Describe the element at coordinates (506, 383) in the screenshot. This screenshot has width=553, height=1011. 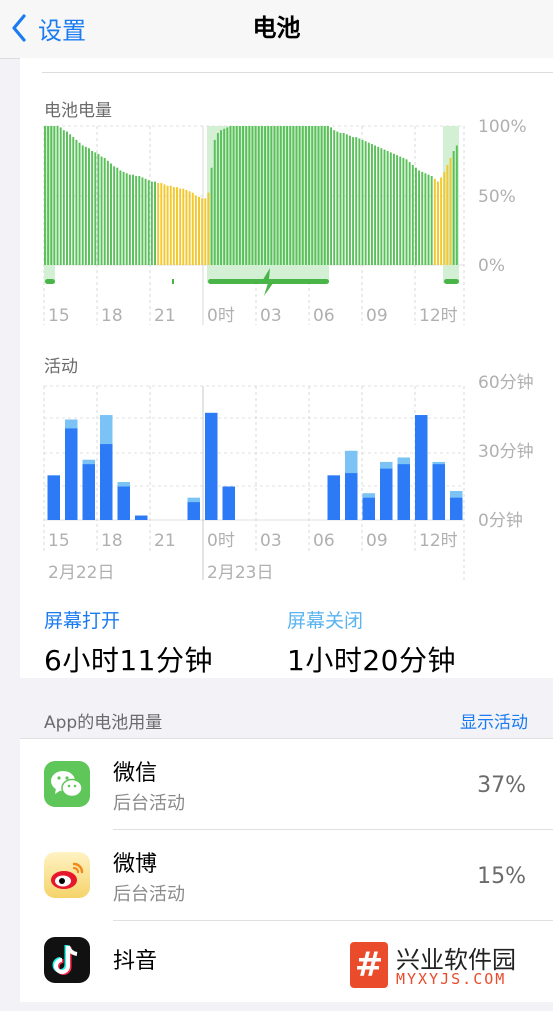
I see `y-tick-label: 60分钟` at that location.